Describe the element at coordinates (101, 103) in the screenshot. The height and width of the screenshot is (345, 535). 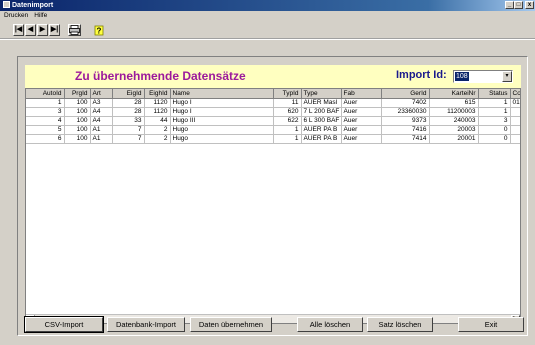
I see `cell: A3` at that location.